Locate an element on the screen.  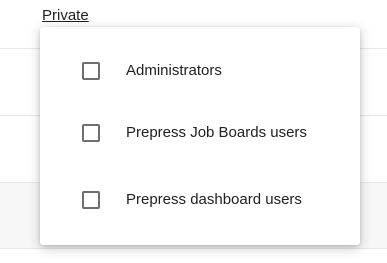
visibility-private-link: Private is located at coordinates (65, 16).